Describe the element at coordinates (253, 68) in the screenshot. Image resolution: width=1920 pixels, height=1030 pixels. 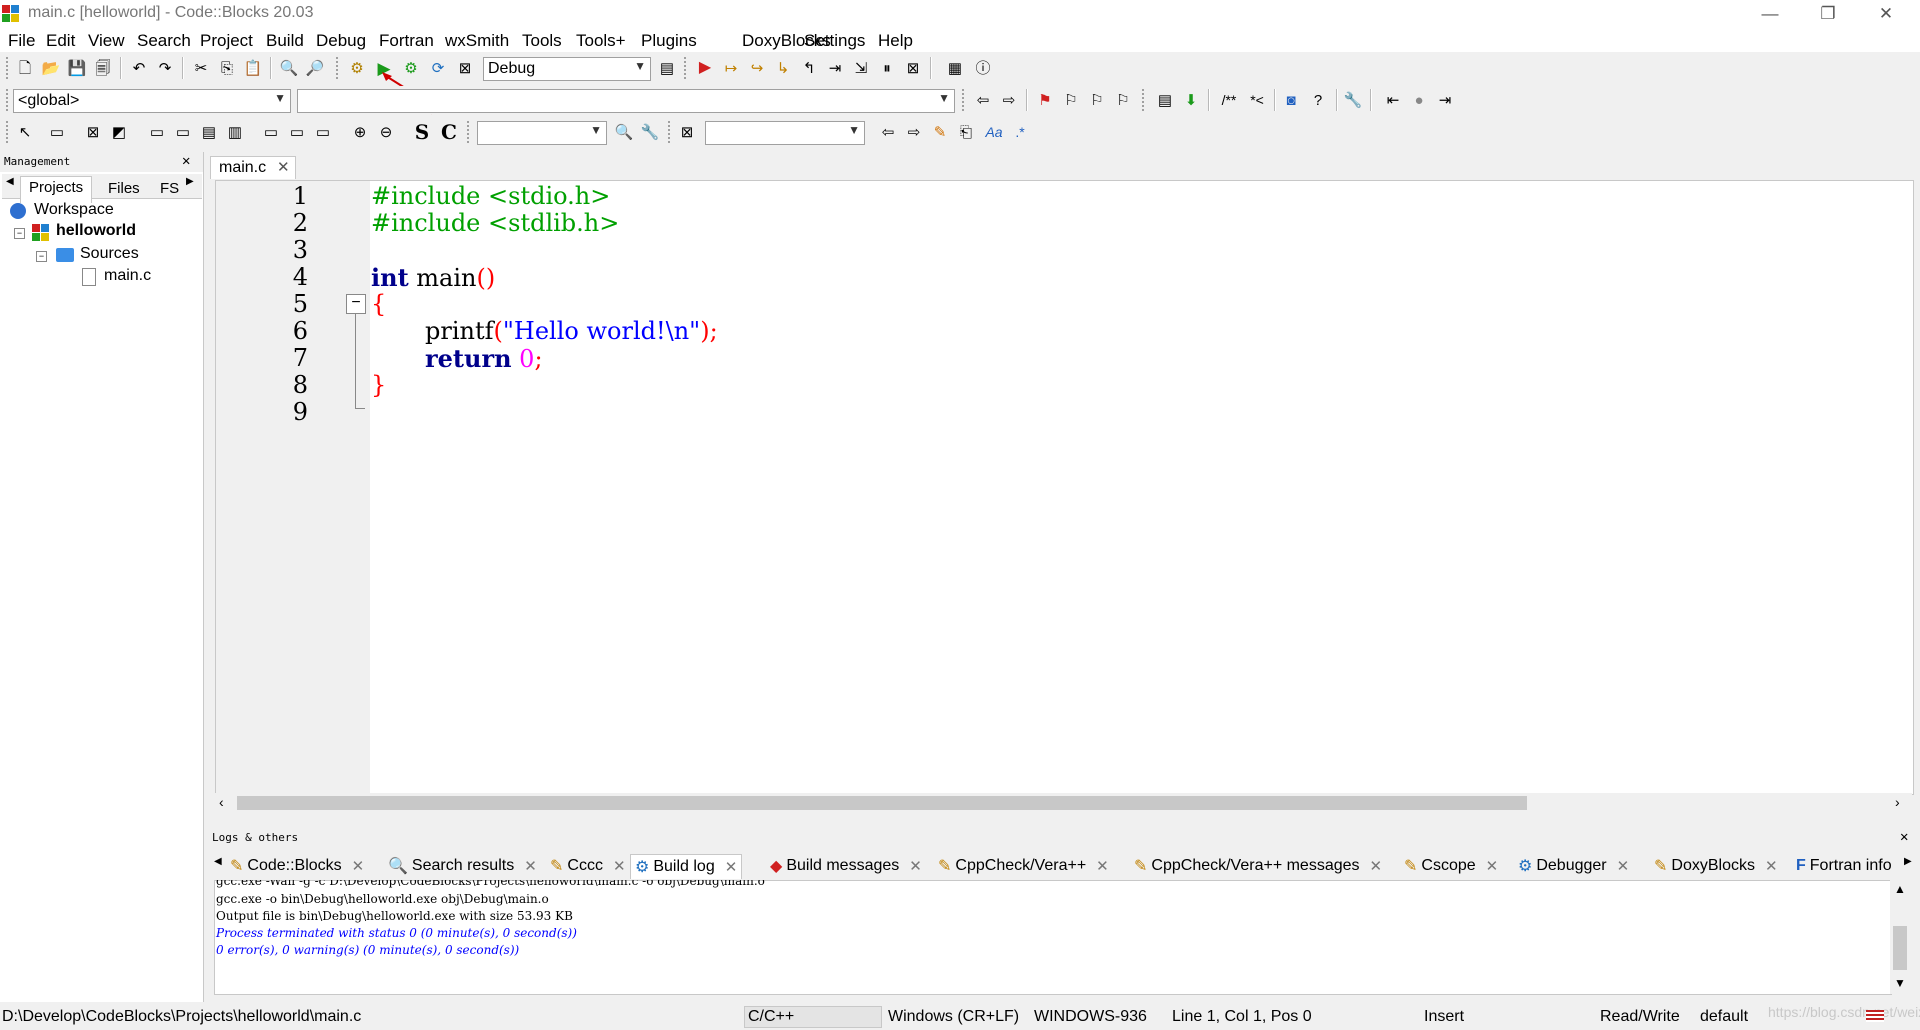
I see `paste-icon: 📋` at that location.